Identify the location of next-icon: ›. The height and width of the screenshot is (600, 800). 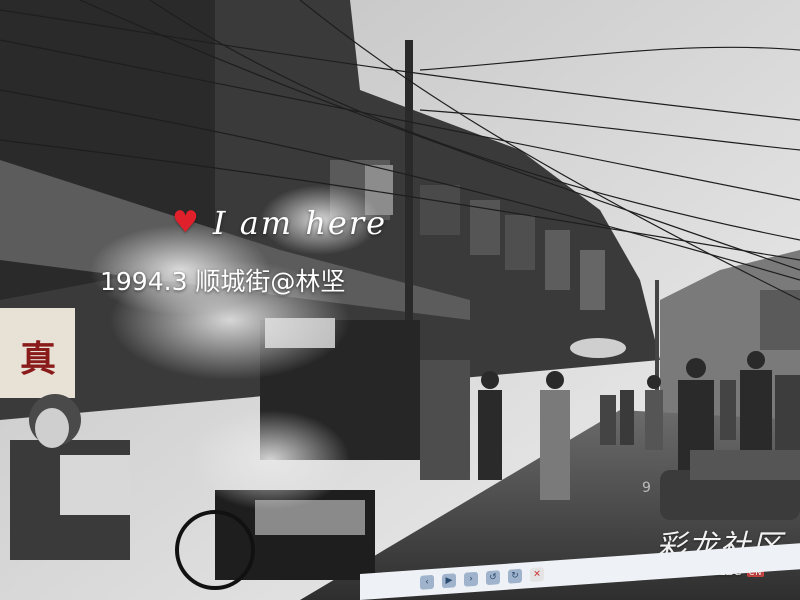
(471, 579).